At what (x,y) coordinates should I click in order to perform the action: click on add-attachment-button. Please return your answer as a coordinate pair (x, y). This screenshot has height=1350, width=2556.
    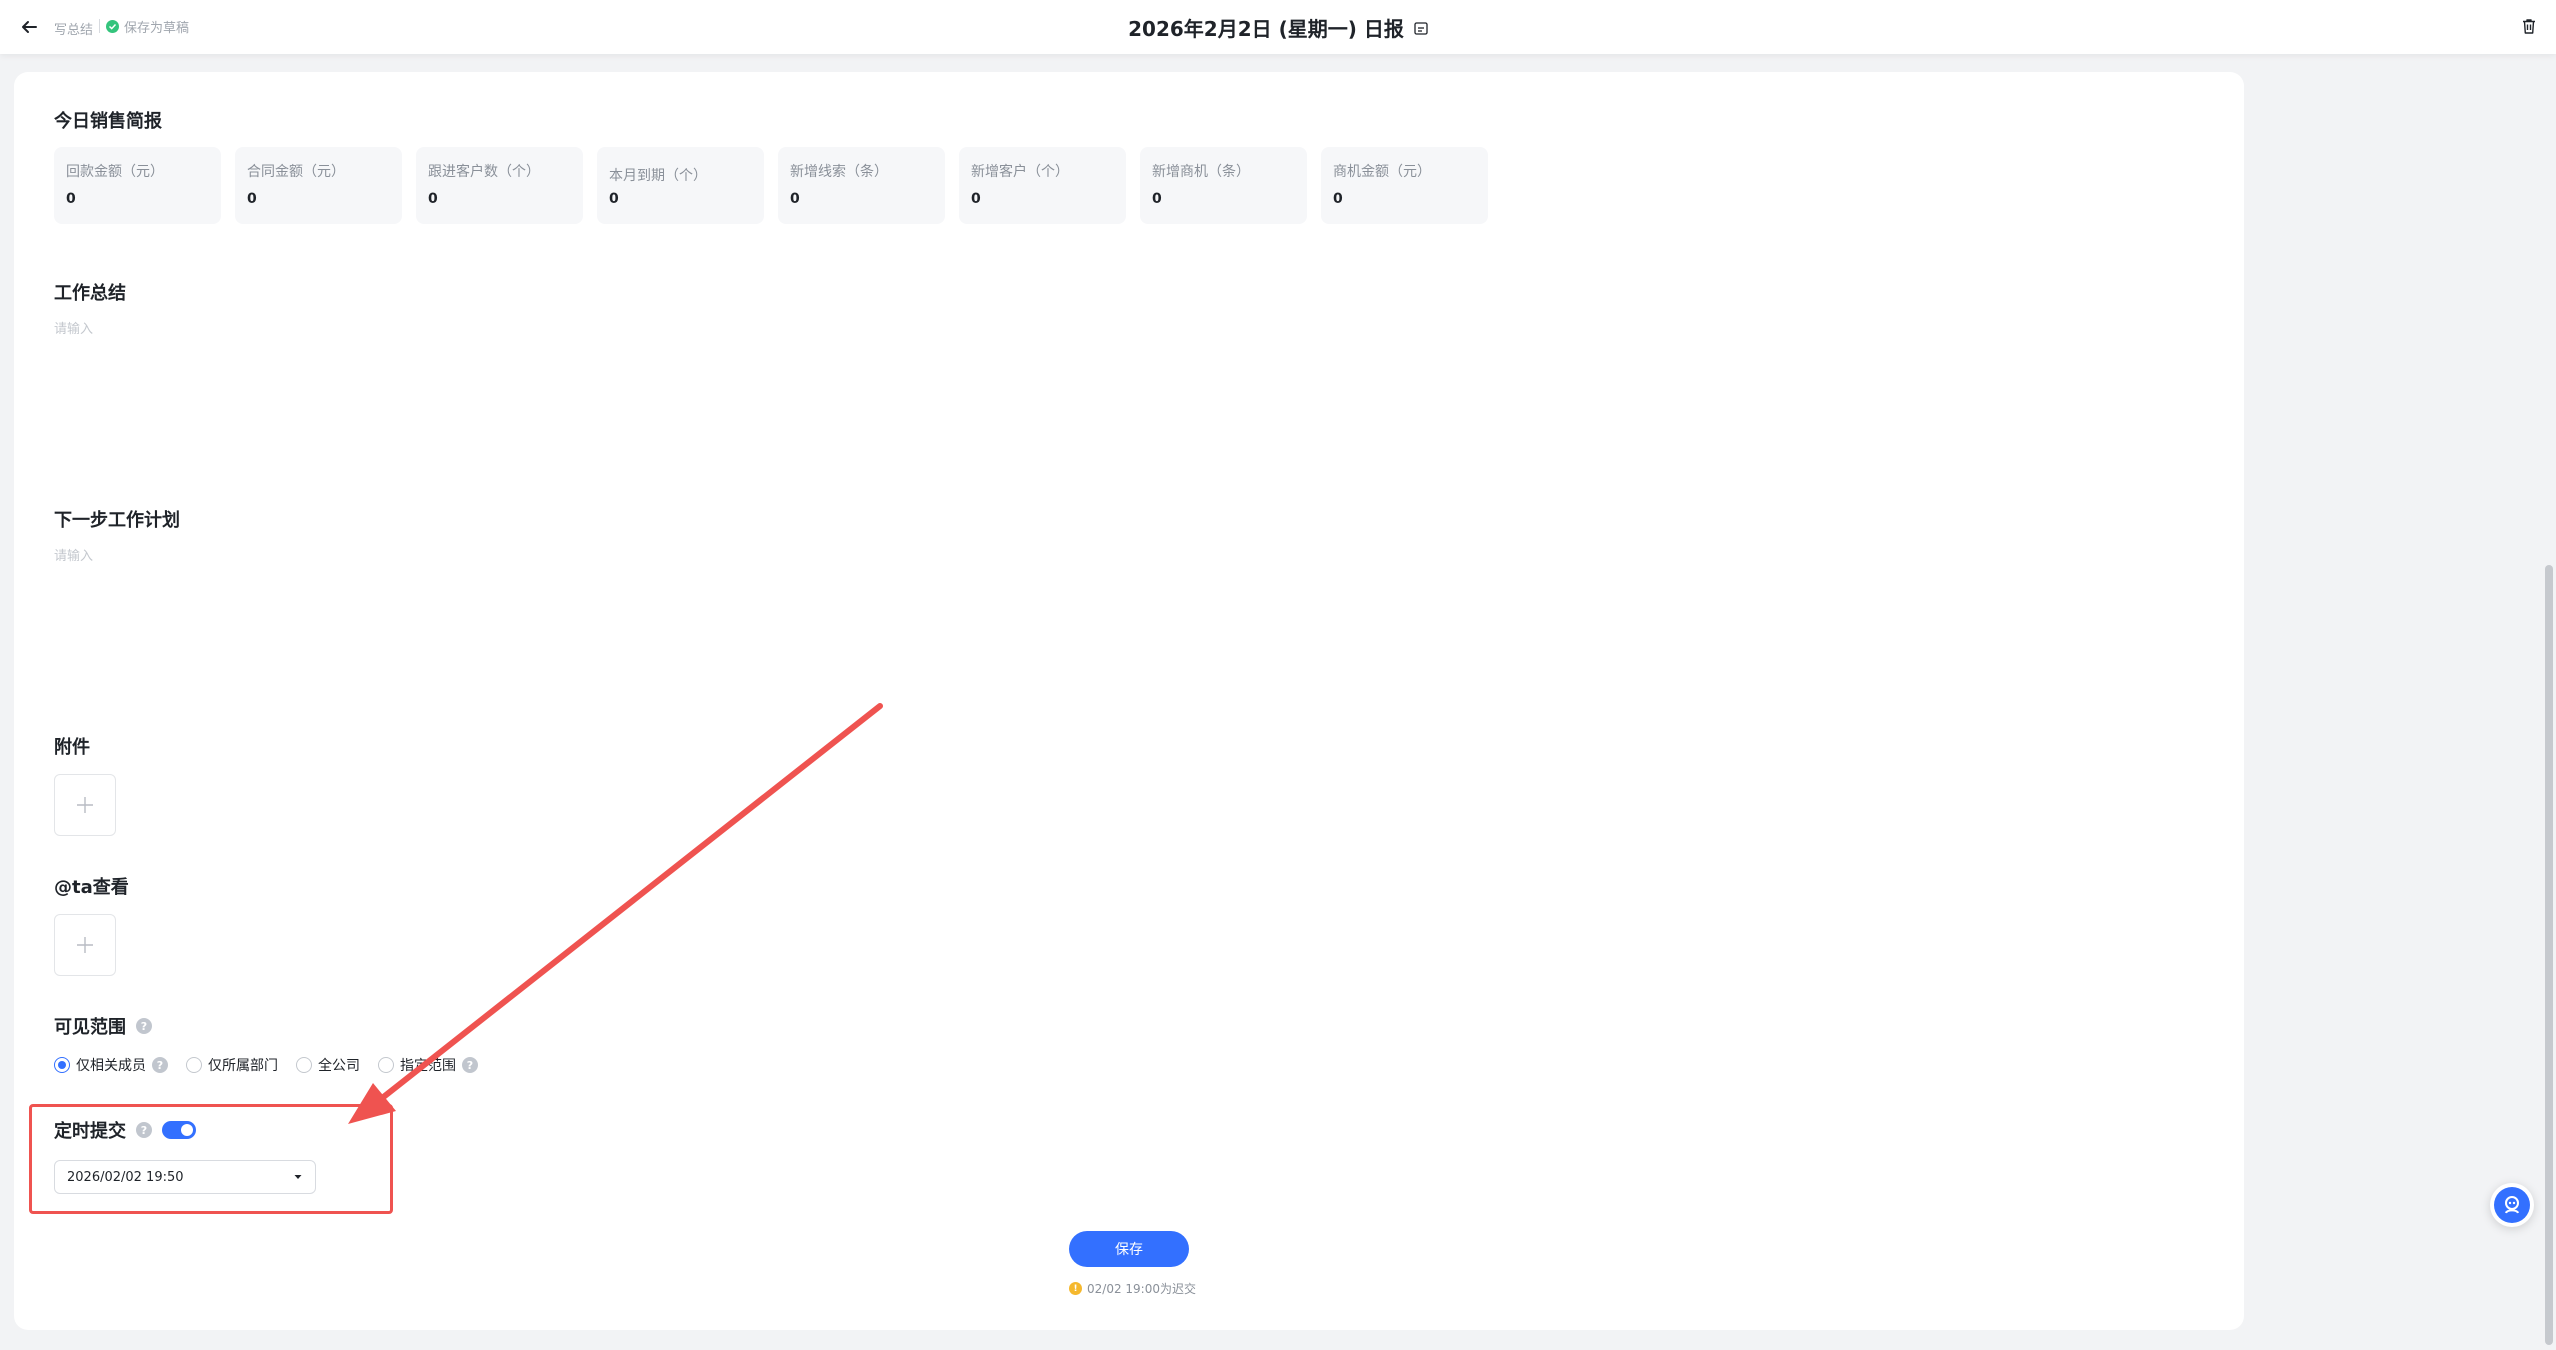
    Looking at the image, I should click on (85, 805).